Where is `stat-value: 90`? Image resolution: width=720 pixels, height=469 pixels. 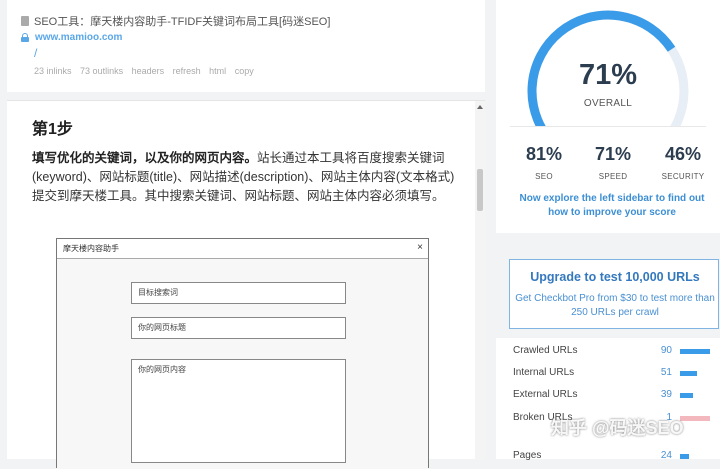
stat-value: 90 is located at coordinates (666, 350).